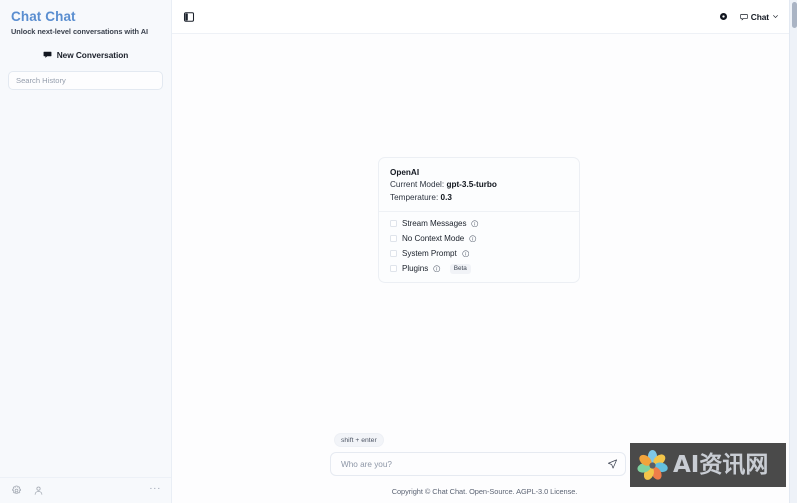  What do you see at coordinates (417, 184) in the screenshot?
I see `current-model-label: Current Model:` at bounding box center [417, 184].